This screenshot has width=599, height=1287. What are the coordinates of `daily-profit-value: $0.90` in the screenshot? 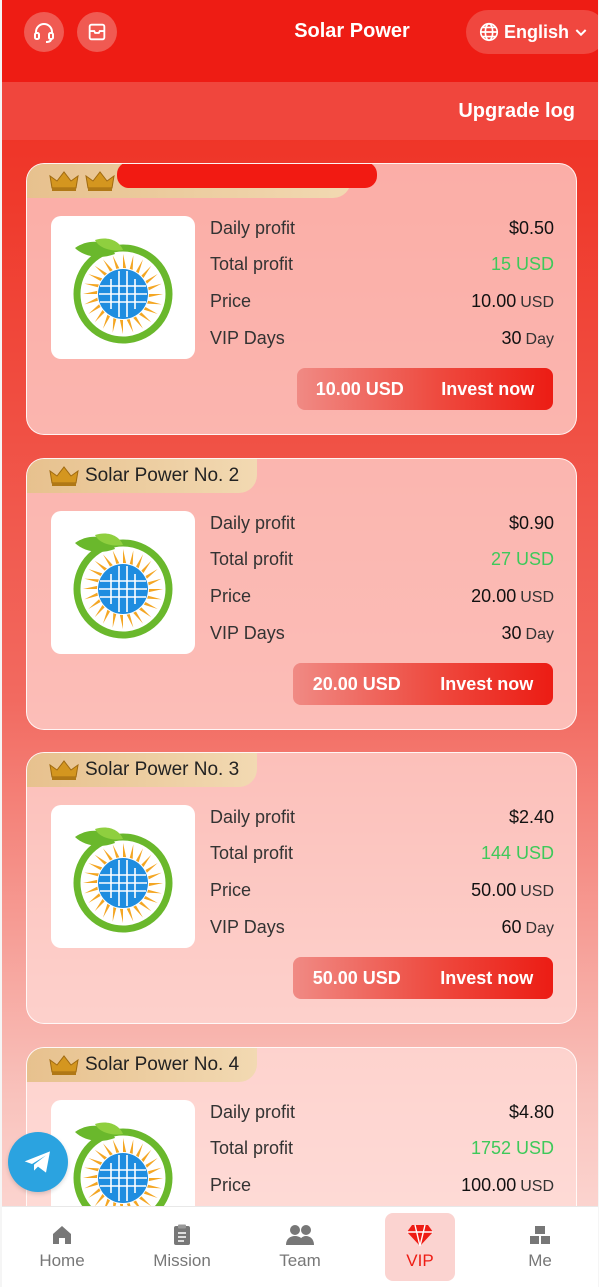 It's located at (531, 523).